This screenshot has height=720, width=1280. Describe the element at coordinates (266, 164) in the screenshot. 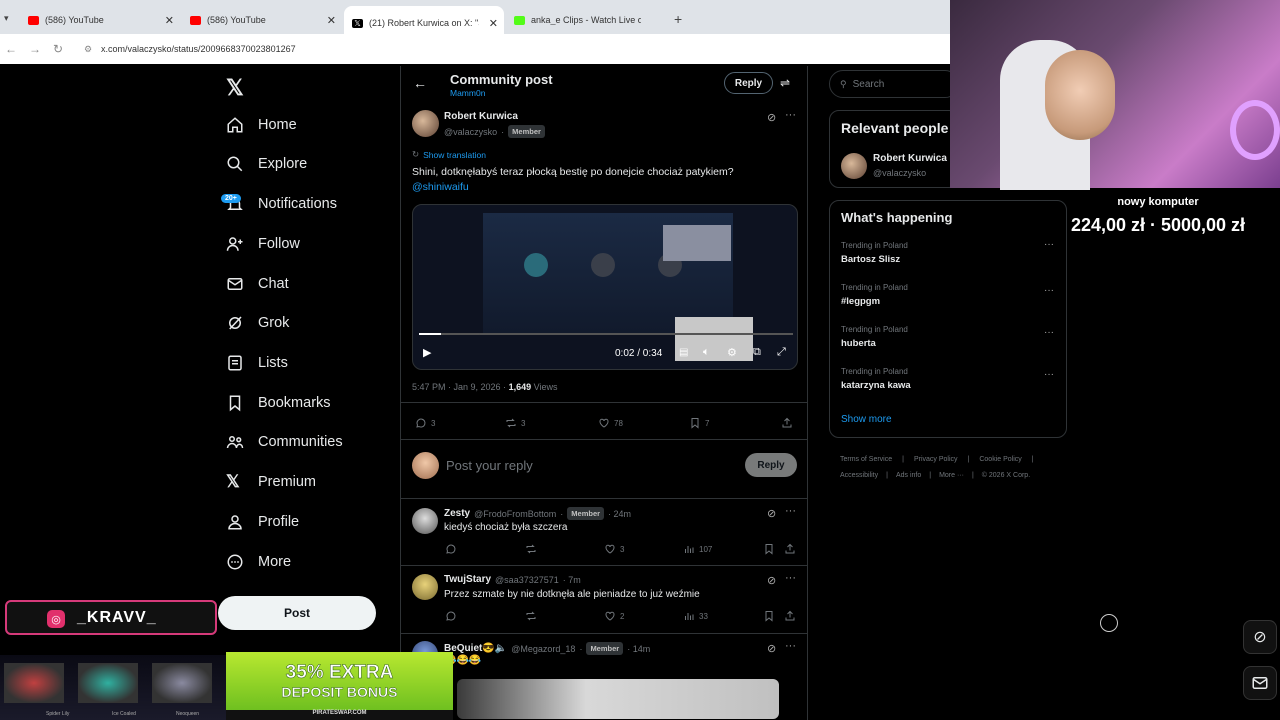

I see `nav-explore: Explore` at that location.